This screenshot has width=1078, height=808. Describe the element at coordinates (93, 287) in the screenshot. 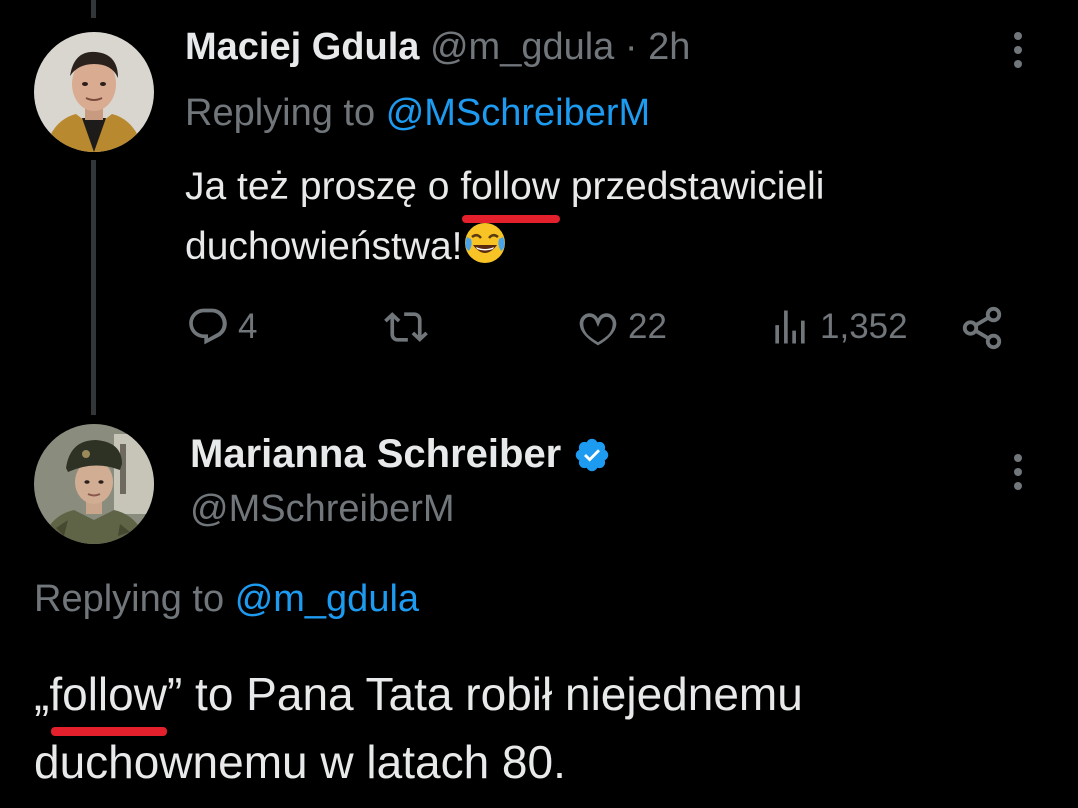

I see `thread-connector` at that location.